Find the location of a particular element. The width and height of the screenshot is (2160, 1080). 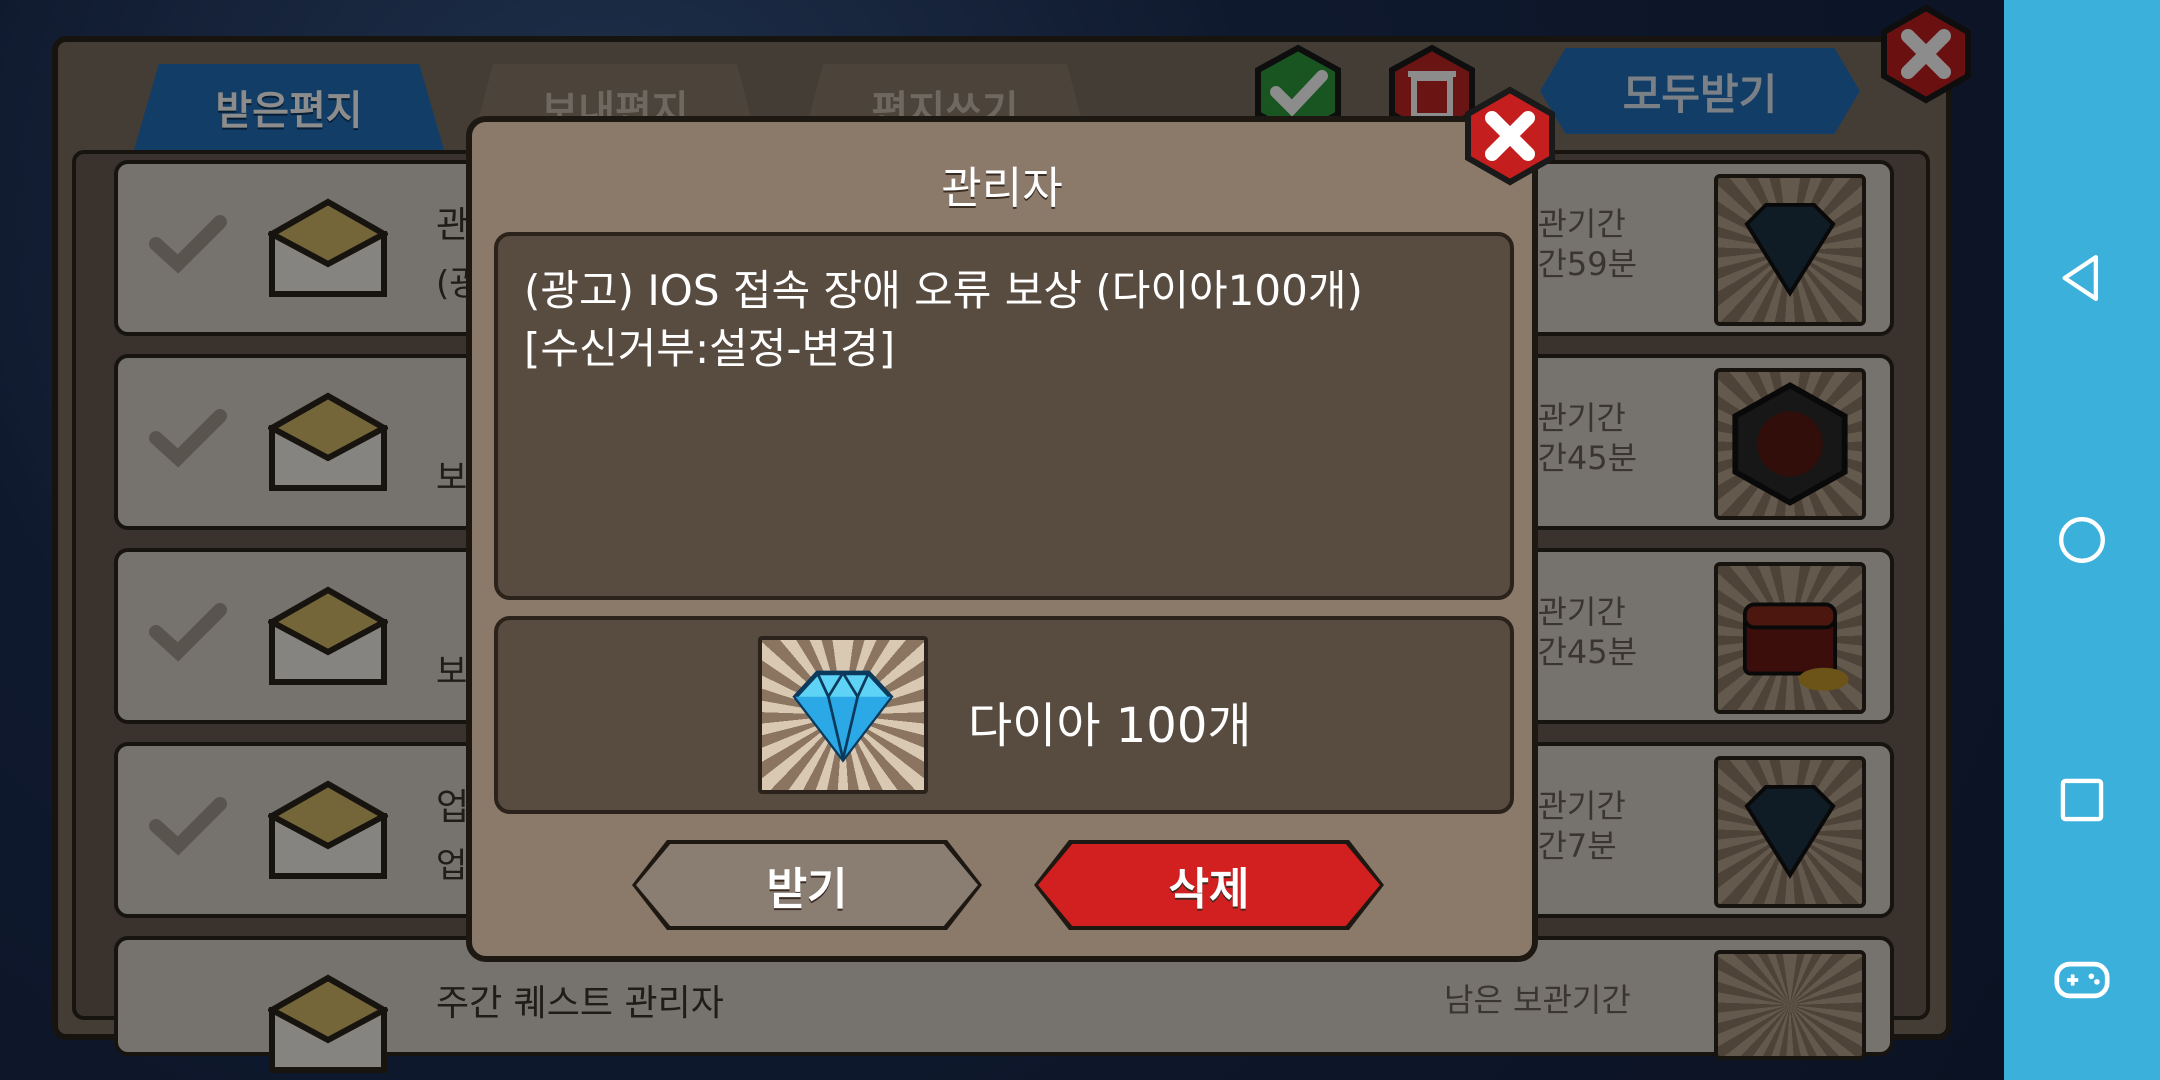

reward-box: 다이아 100개 is located at coordinates (1004, 715).